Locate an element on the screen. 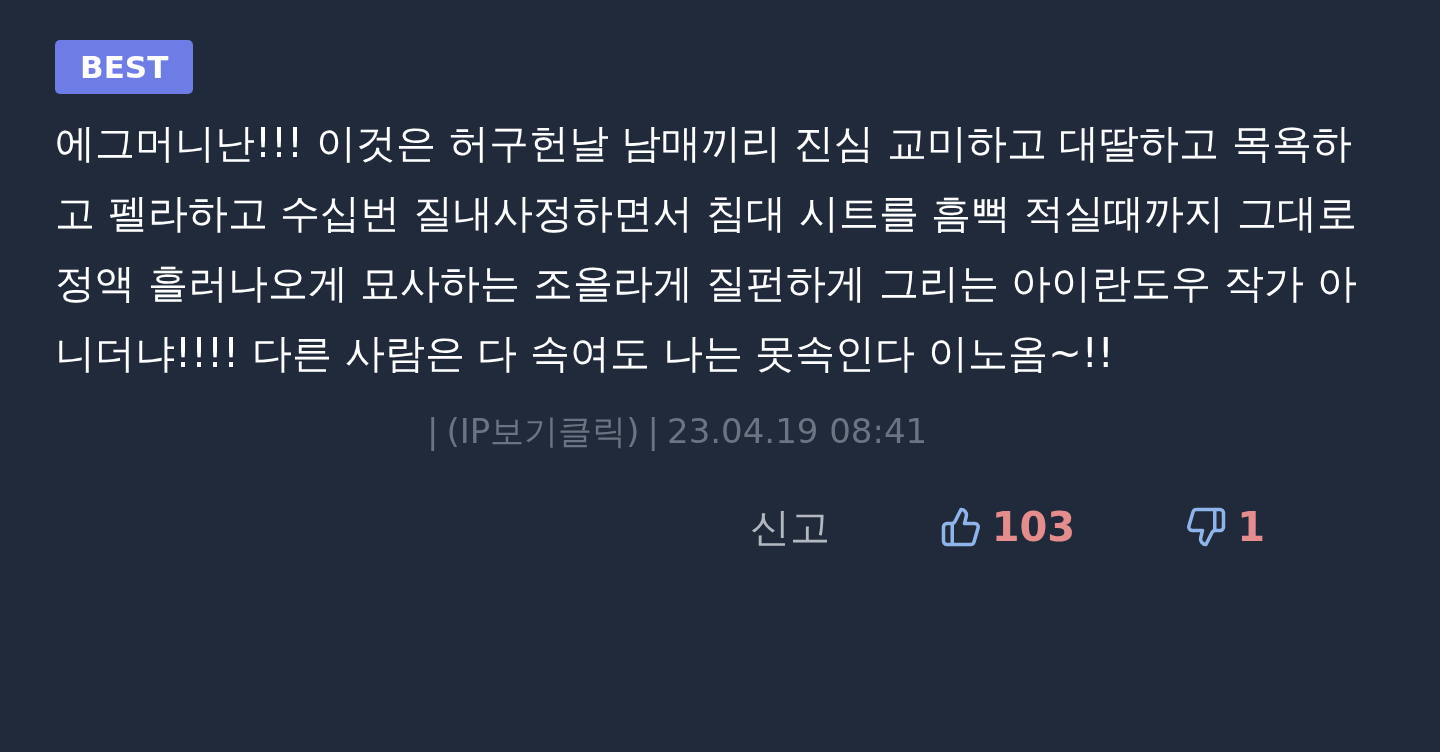 This screenshot has height=752, width=1440. dislike-button: 1 is located at coordinates (1225, 527).